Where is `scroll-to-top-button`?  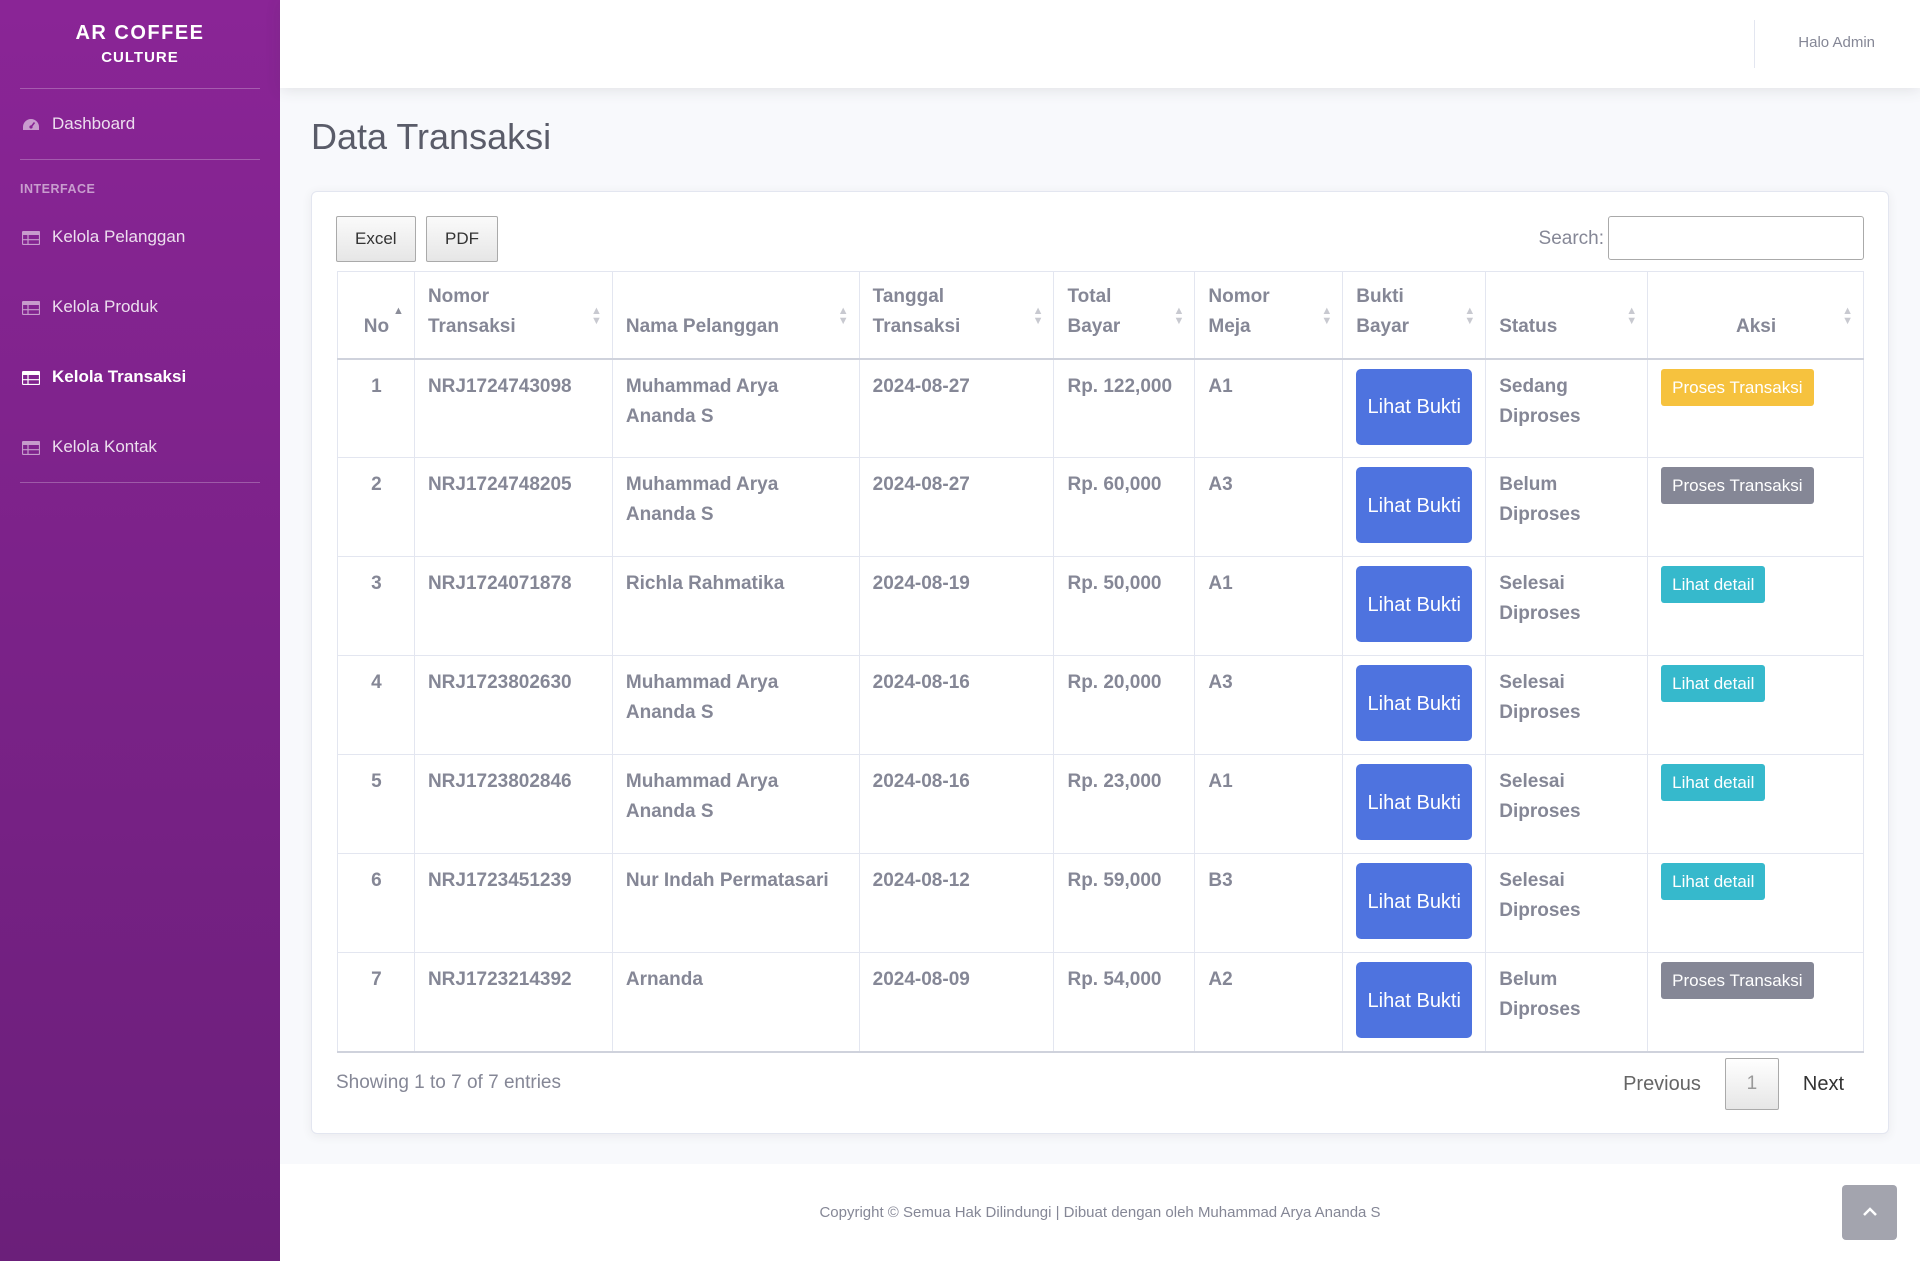 scroll-to-top-button is located at coordinates (1869, 1212).